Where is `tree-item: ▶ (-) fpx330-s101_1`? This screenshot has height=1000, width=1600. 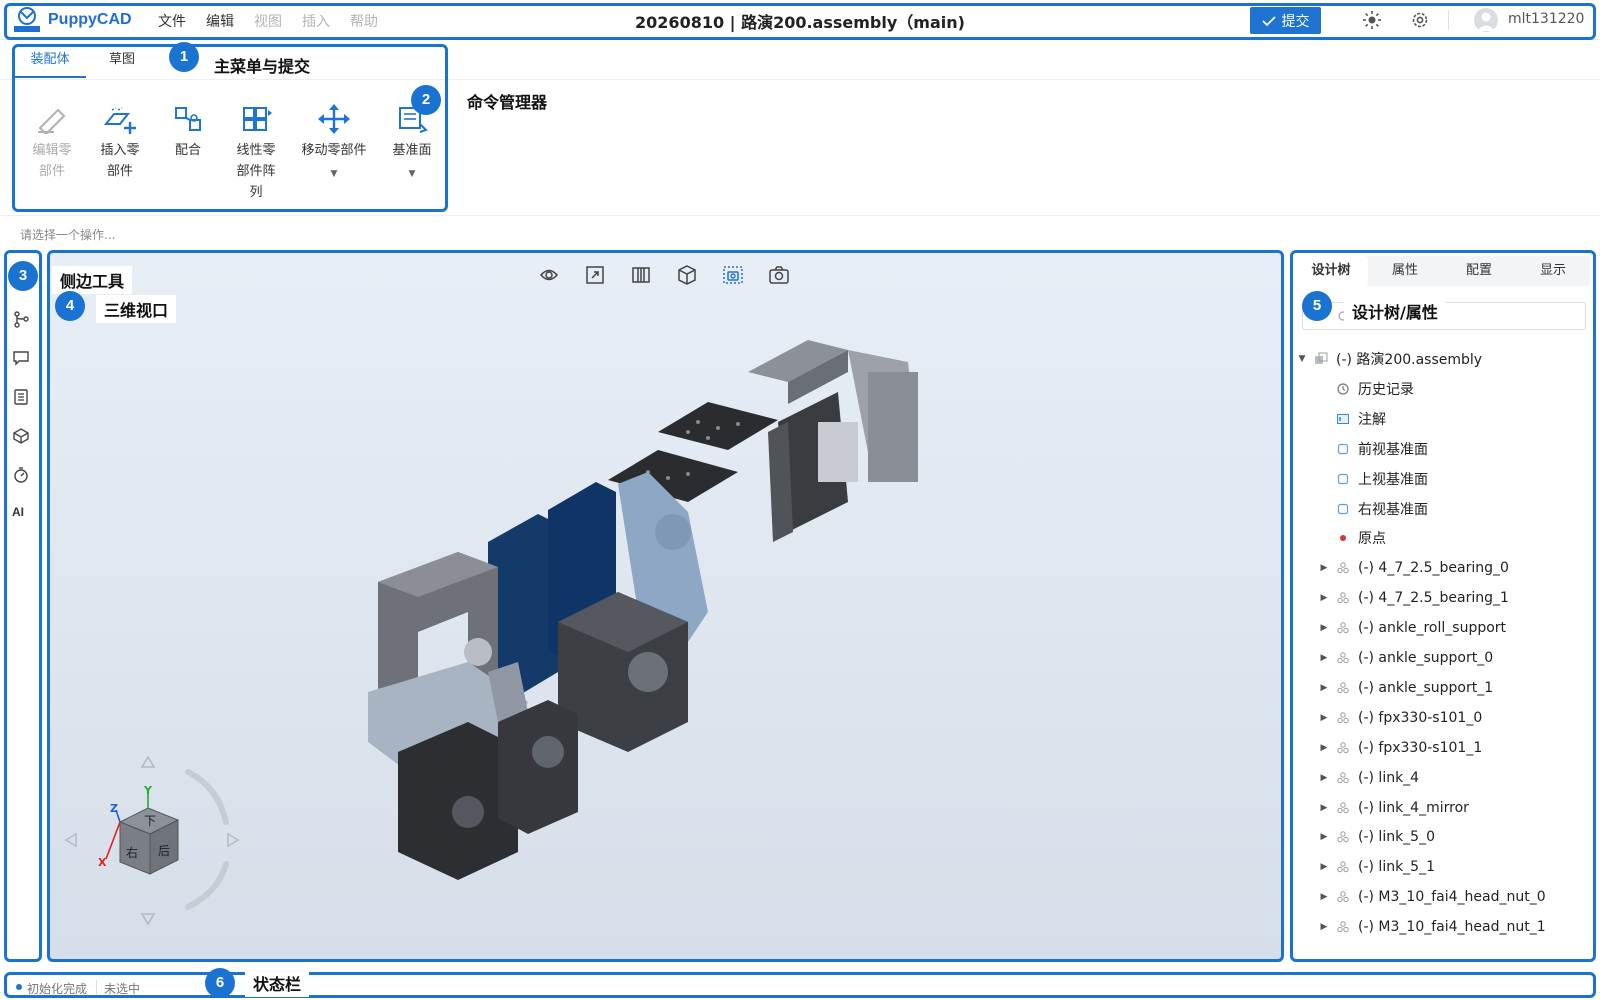 tree-item: ▶ (-) fpx330-s101_1 is located at coordinates (1400, 748).